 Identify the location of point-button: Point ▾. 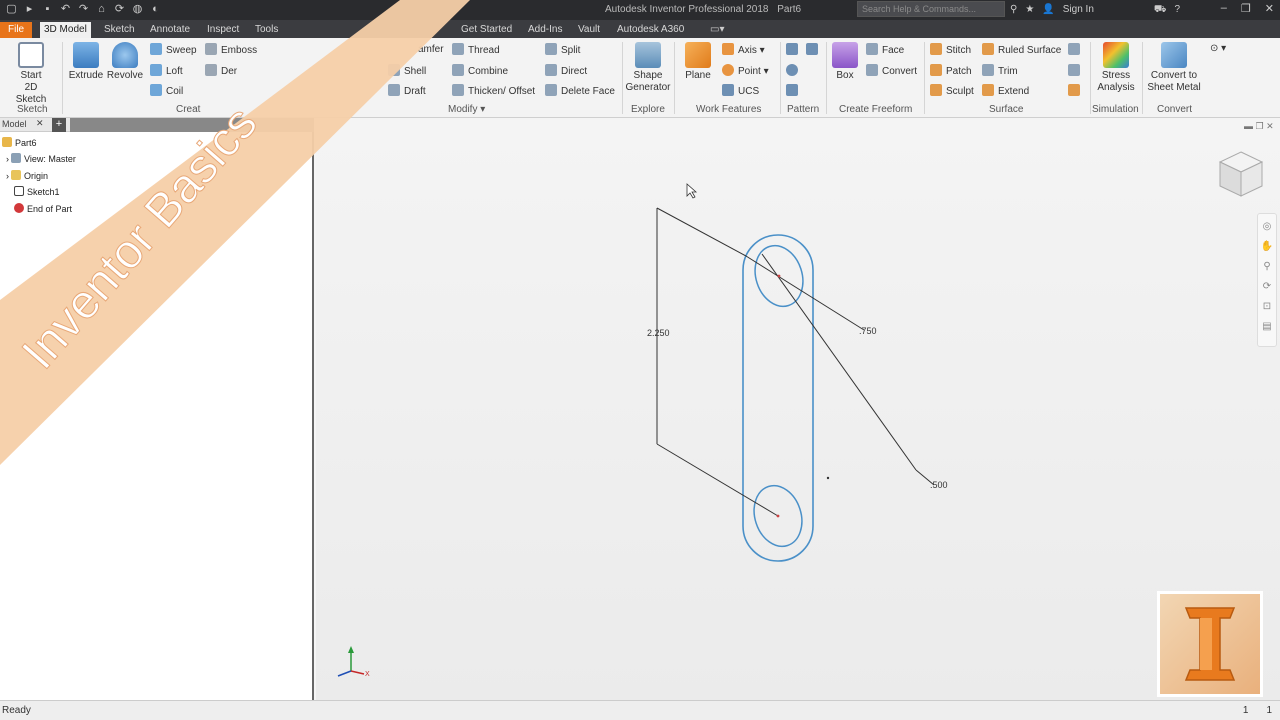
(745, 71).